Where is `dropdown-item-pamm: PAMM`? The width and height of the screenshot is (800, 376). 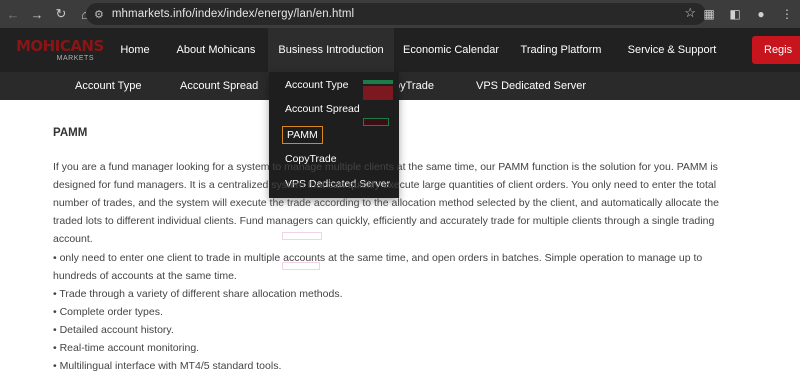
dropdown-item-pamm: PAMM is located at coordinates (302, 135).